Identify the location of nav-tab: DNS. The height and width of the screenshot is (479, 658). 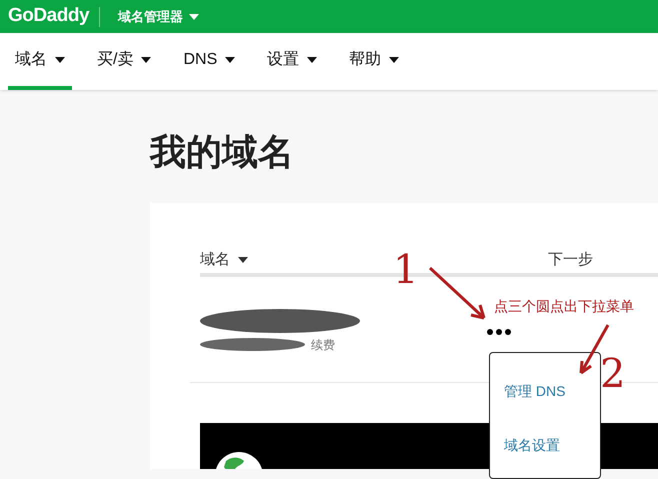
(209, 61).